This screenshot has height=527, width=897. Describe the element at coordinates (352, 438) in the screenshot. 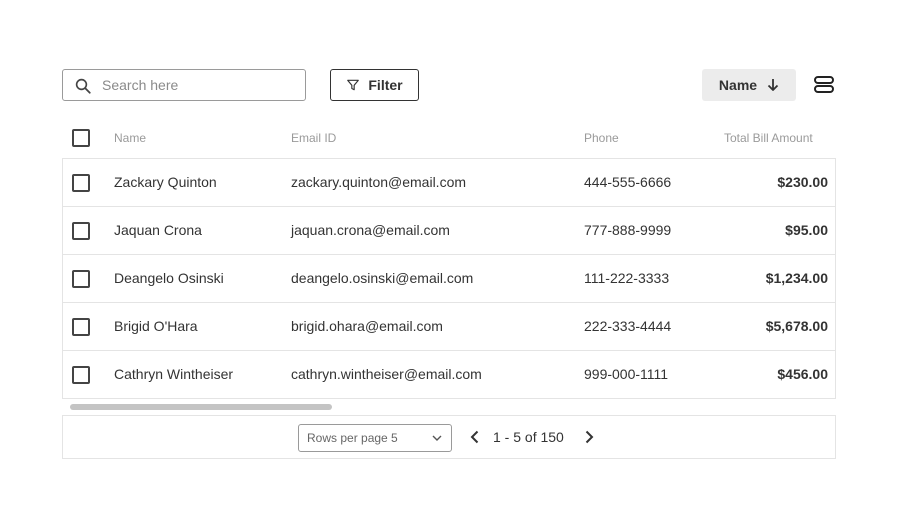

I see `rows-per-page-label: Rows per page 5` at that location.